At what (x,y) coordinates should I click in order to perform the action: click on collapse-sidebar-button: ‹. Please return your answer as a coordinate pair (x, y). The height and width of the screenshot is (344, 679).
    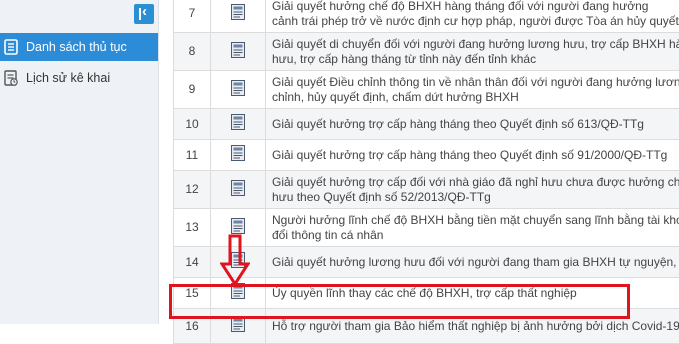
    Looking at the image, I should click on (144, 14).